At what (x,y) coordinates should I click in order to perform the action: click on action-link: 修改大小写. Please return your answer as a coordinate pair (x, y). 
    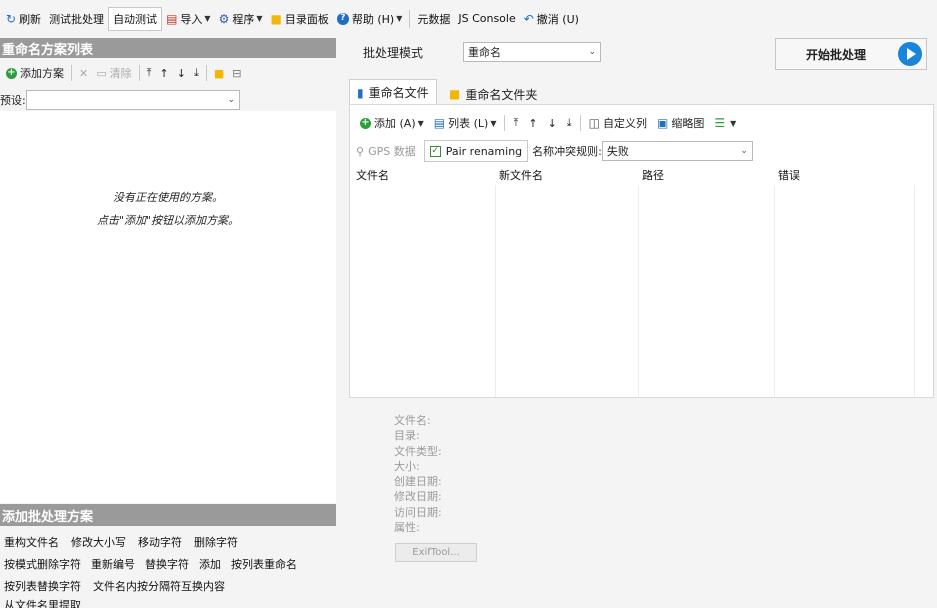
    Looking at the image, I should click on (98, 542).